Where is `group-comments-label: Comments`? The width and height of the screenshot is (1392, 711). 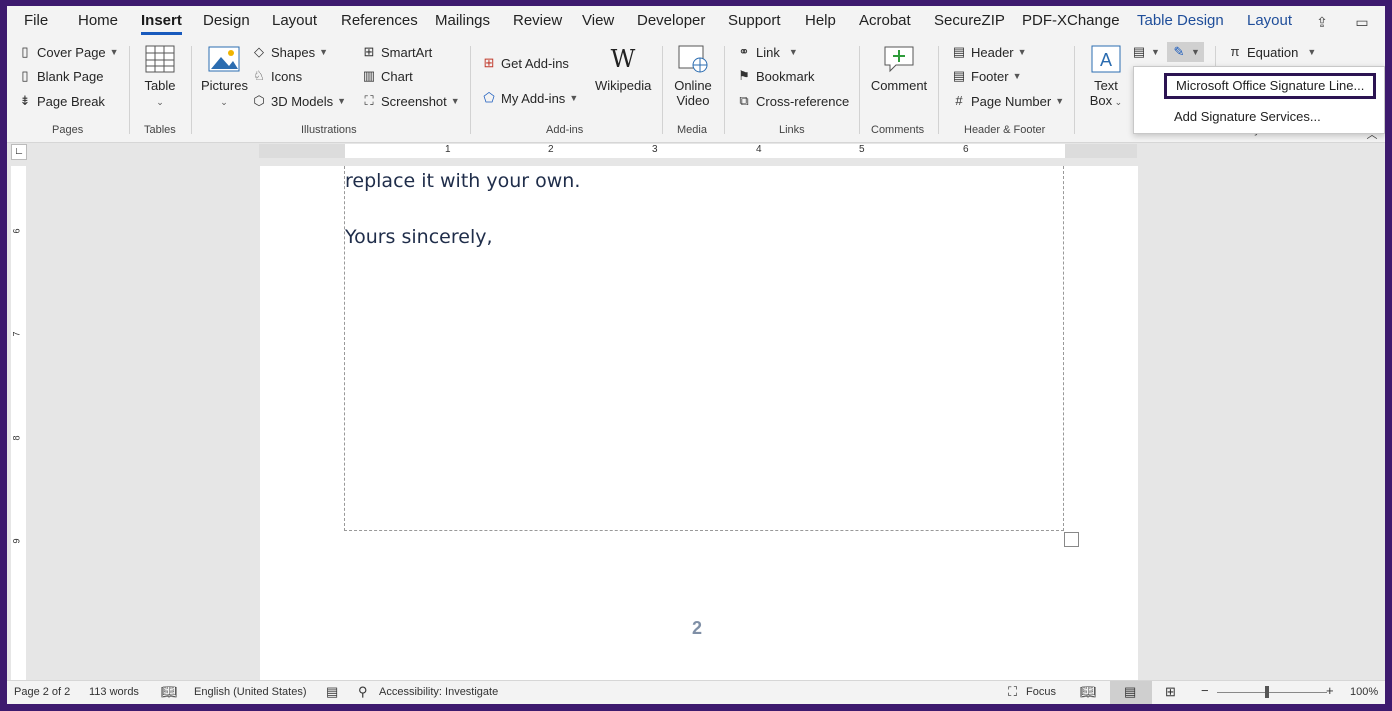
group-comments-label: Comments is located at coordinates (898, 130).